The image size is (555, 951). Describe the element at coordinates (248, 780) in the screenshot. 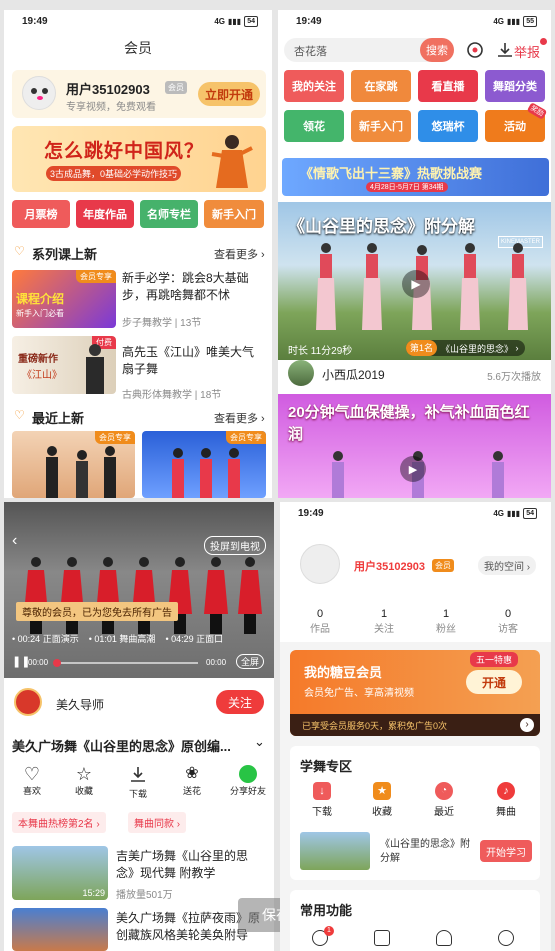

I see `action-share: 分享好友` at that location.